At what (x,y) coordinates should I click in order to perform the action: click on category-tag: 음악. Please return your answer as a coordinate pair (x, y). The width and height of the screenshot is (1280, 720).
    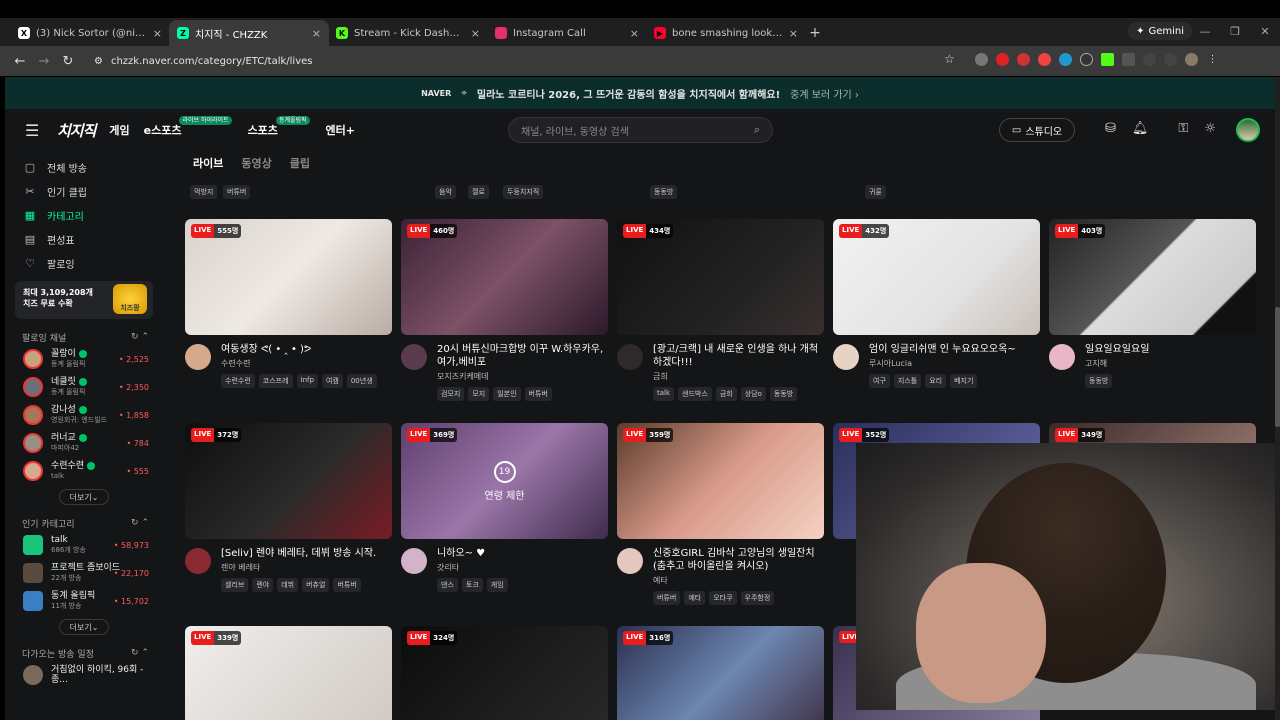
    Looking at the image, I should click on (445, 192).